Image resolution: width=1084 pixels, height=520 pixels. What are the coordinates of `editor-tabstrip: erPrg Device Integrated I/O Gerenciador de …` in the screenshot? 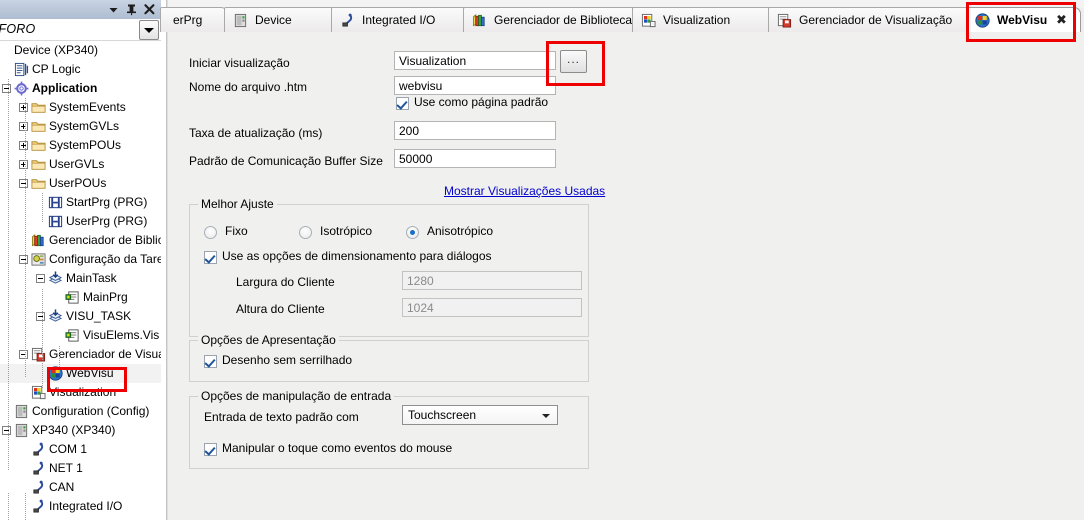 It's located at (622, 16).